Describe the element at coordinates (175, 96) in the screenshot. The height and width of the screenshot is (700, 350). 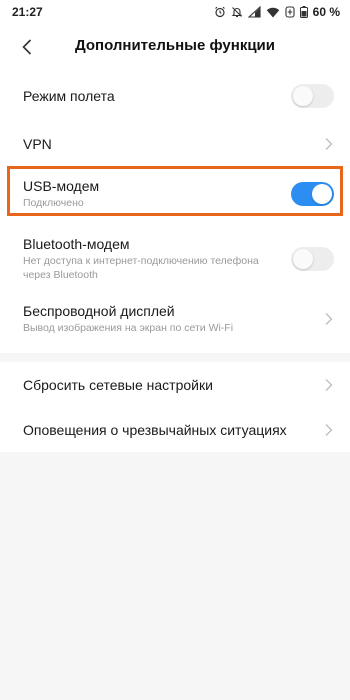
I see `airplane-mode-row: Режим полета` at that location.